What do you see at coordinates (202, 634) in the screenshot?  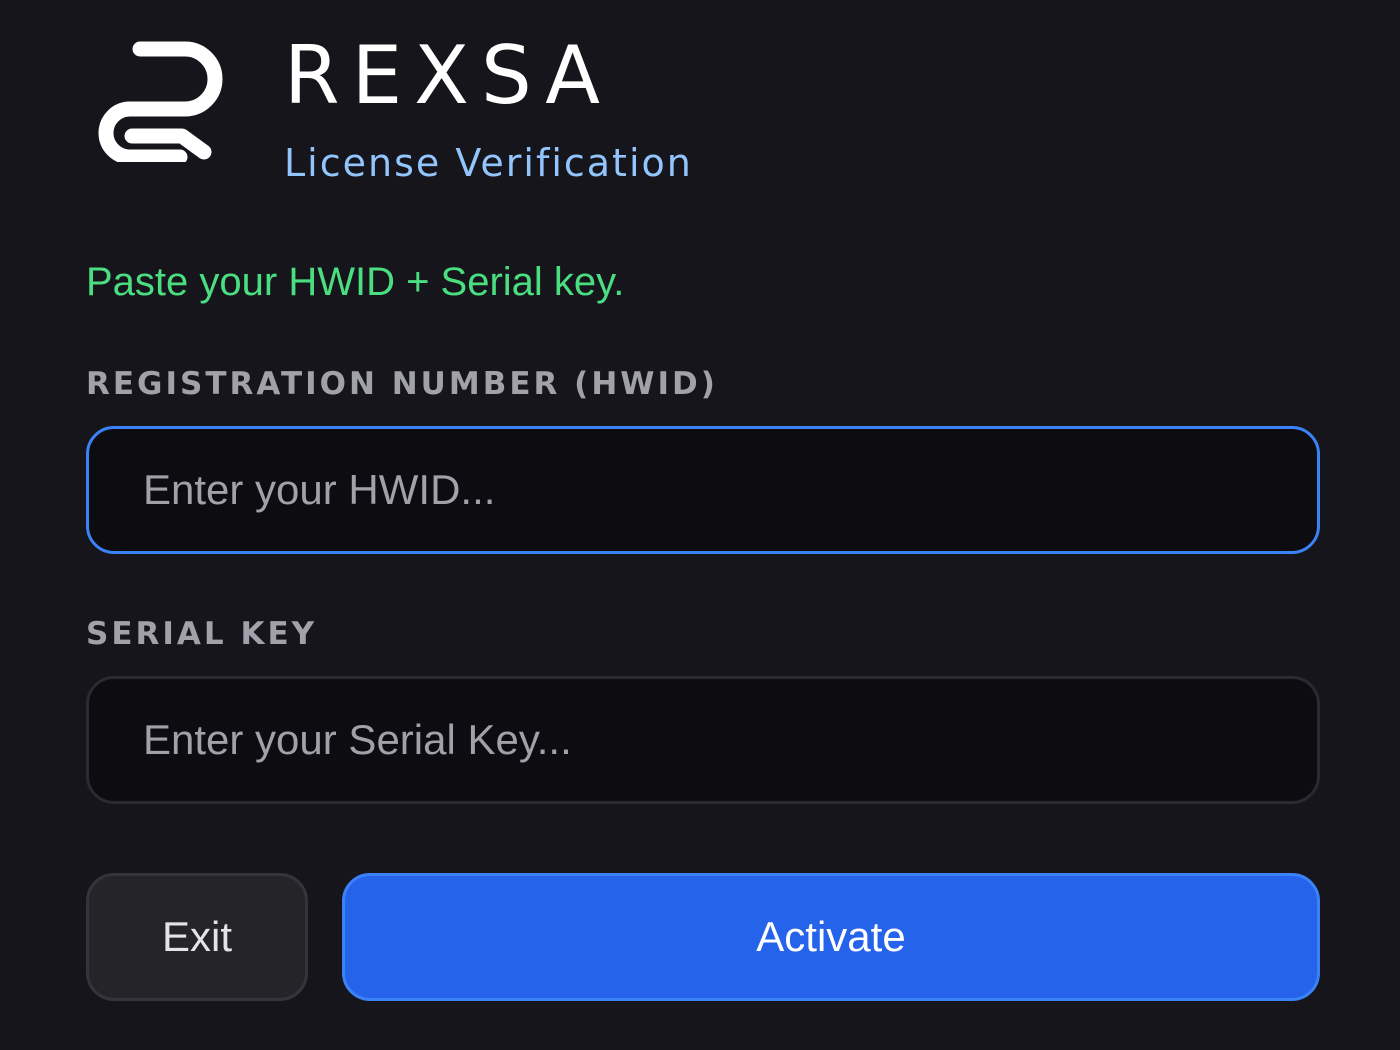 I see `serial-key-label: SERIAL KEY` at bounding box center [202, 634].